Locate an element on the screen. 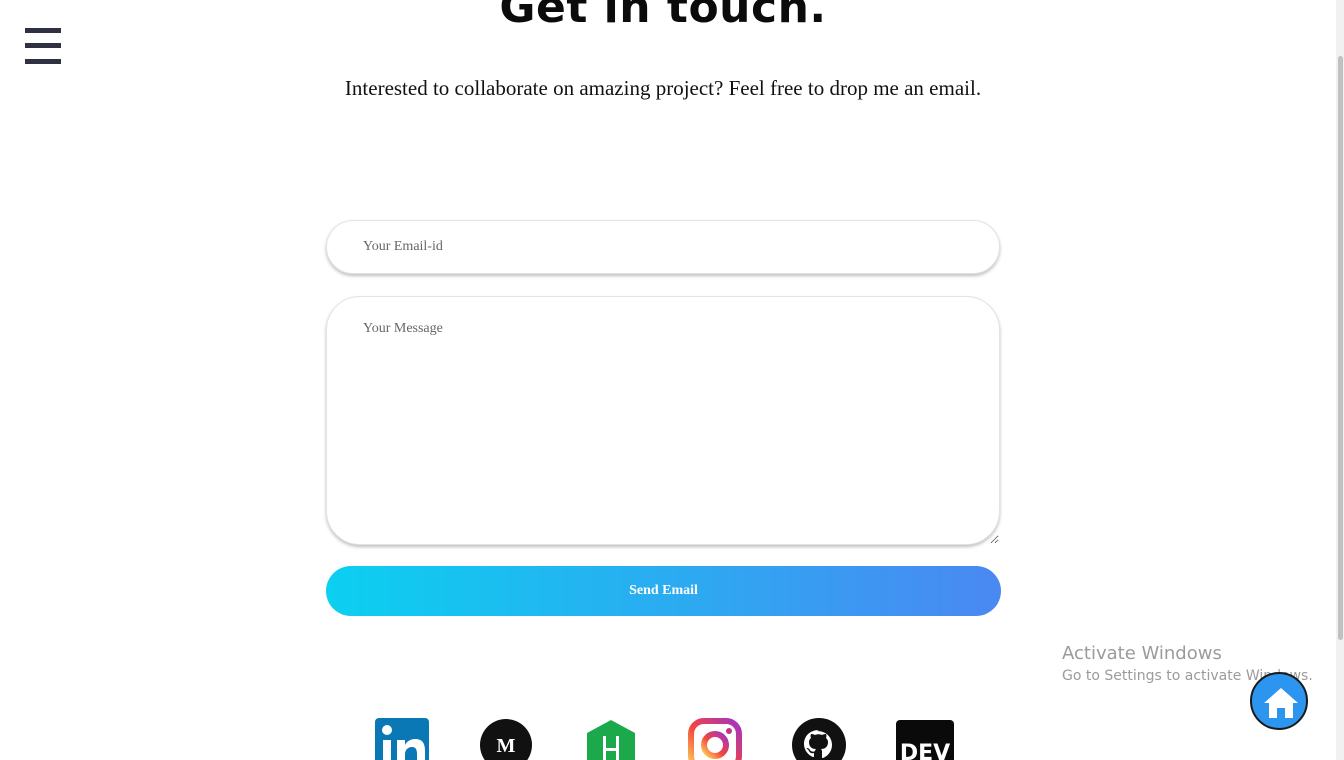 This screenshot has height=760, width=1344. linkedin-icon is located at coordinates (402, 739).